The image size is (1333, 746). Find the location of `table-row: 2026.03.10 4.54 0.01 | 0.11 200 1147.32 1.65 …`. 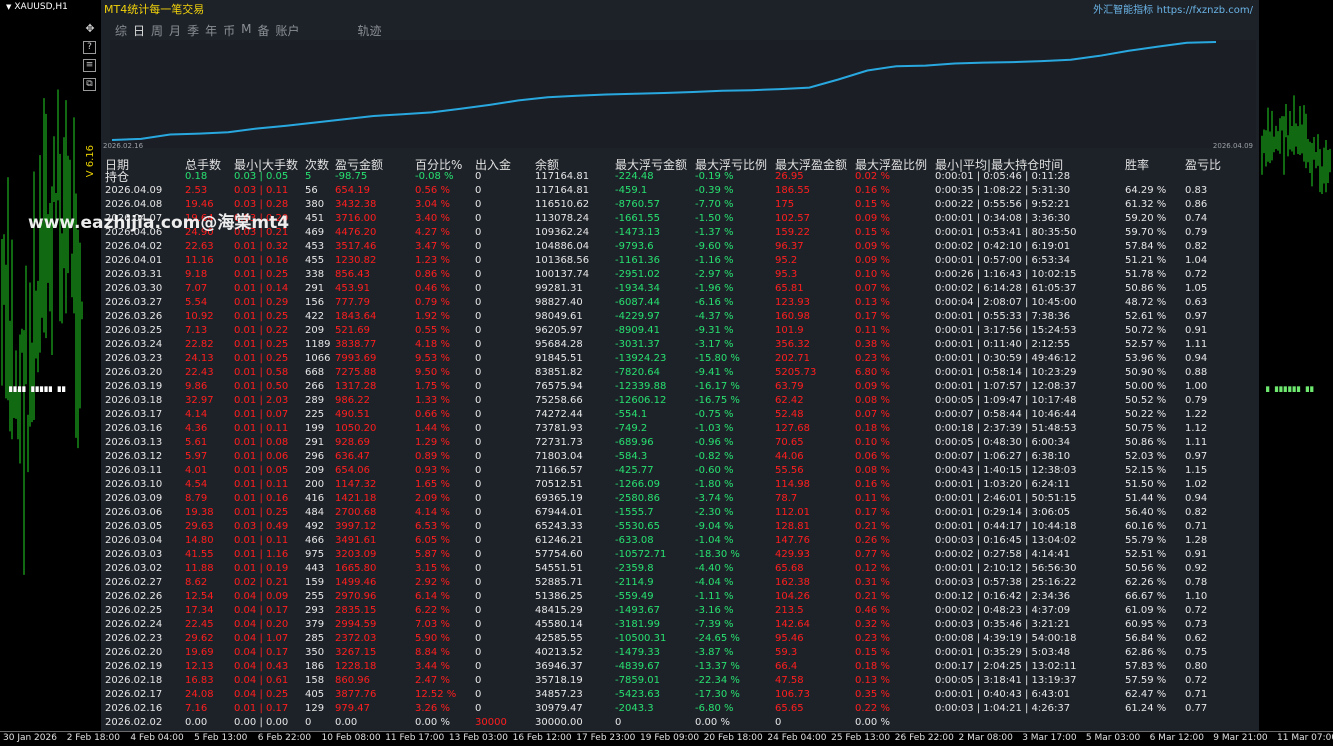

table-row: 2026.03.10 4.54 0.01 | 0.11 200 1147.32 1.65 … is located at coordinates (680, 485).